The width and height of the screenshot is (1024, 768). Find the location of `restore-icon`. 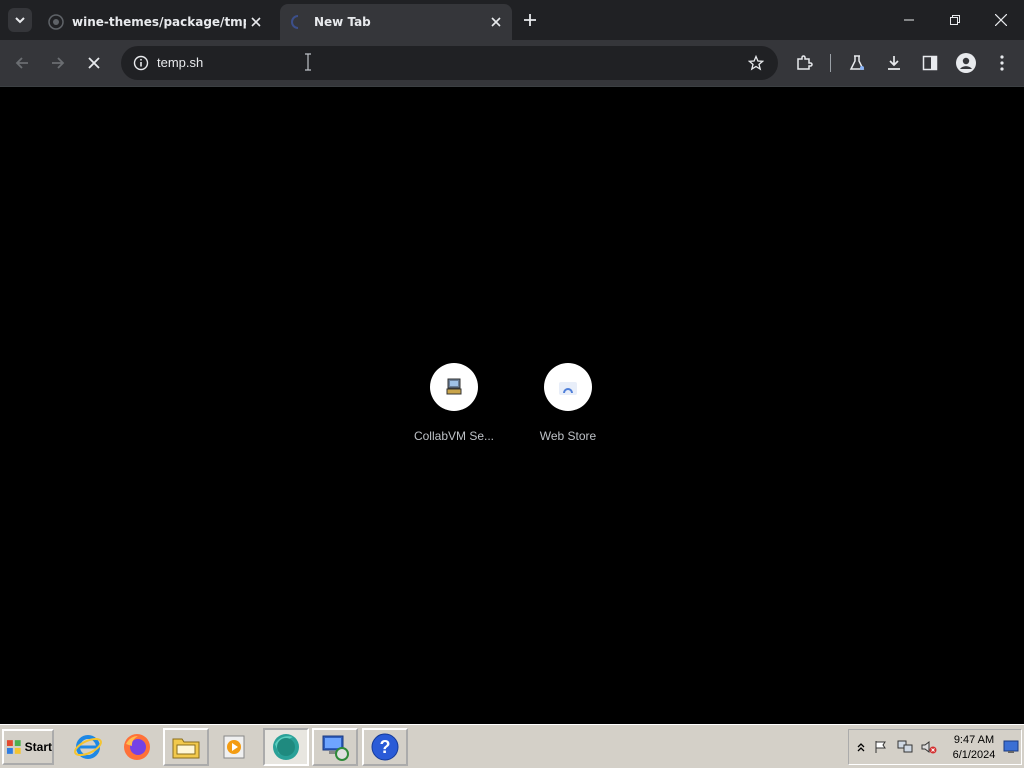

restore-icon is located at coordinates (955, 20).